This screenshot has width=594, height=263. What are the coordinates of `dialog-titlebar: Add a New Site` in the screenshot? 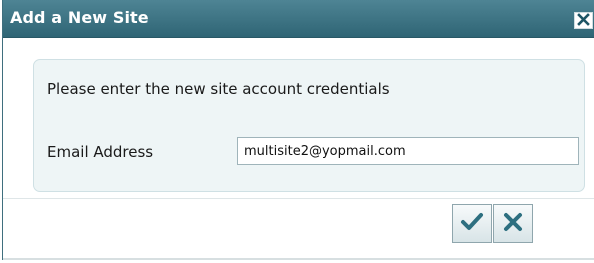 It's located at (298, 19).